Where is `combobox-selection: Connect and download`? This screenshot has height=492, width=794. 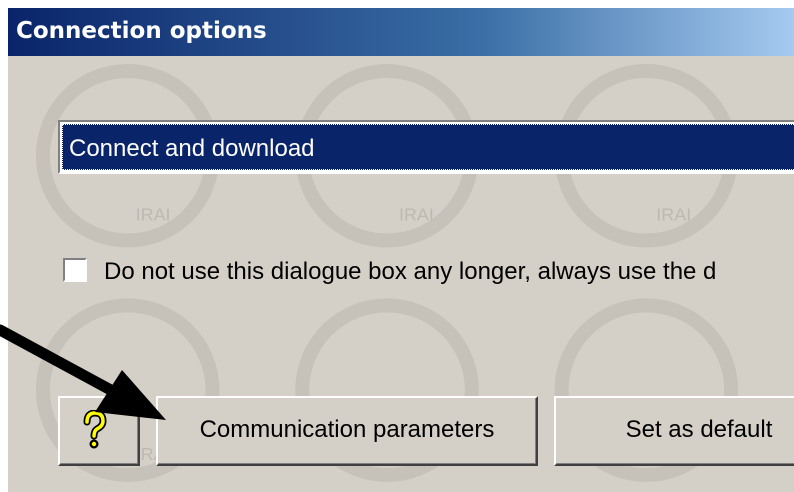 combobox-selection: Connect and download is located at coordinates (428, 147).